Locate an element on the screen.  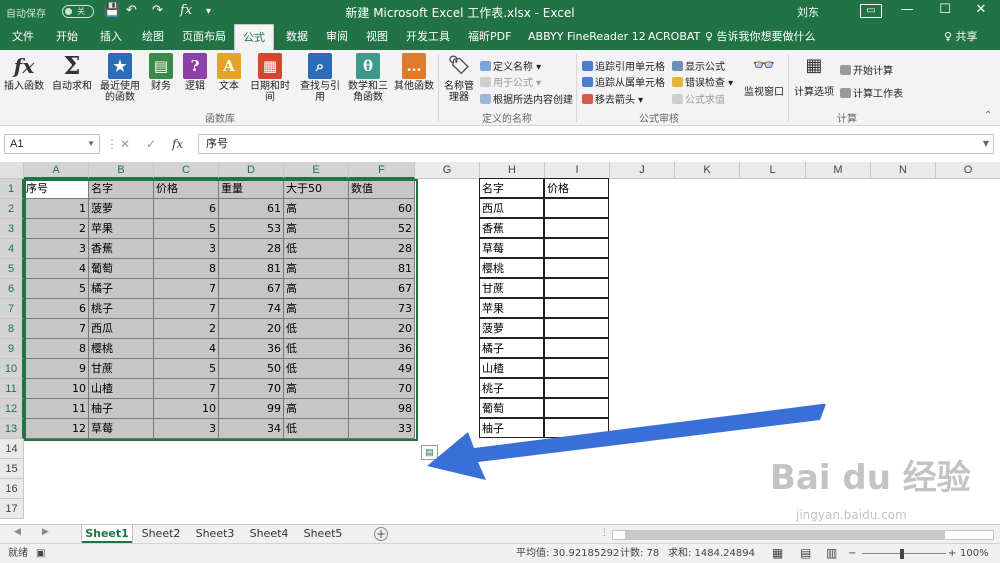
tab-acrobat: ACROBAT is located at coordinates (674, 37).